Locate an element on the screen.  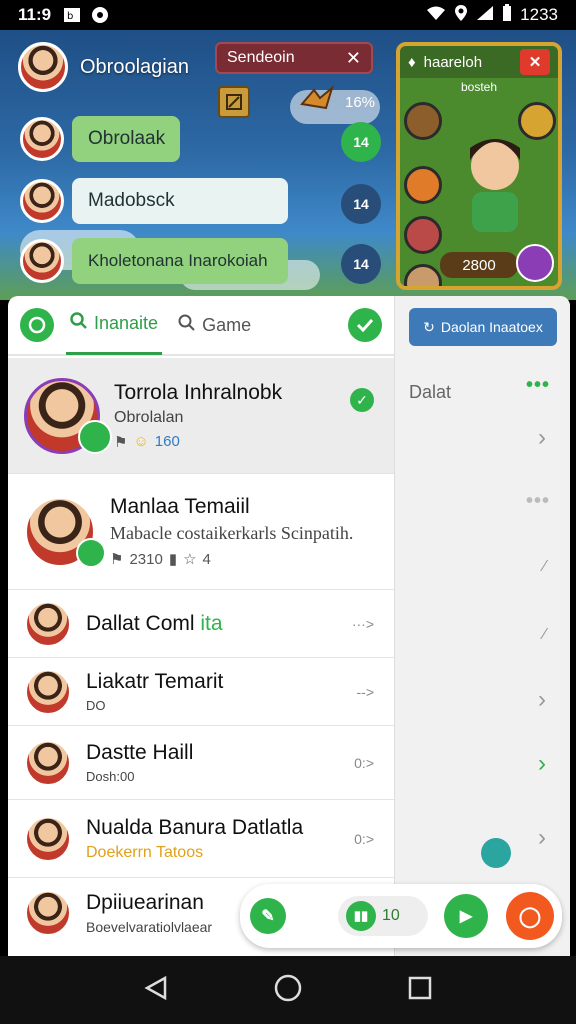
item-suffix: ···> is located at coordinates (362, 623).